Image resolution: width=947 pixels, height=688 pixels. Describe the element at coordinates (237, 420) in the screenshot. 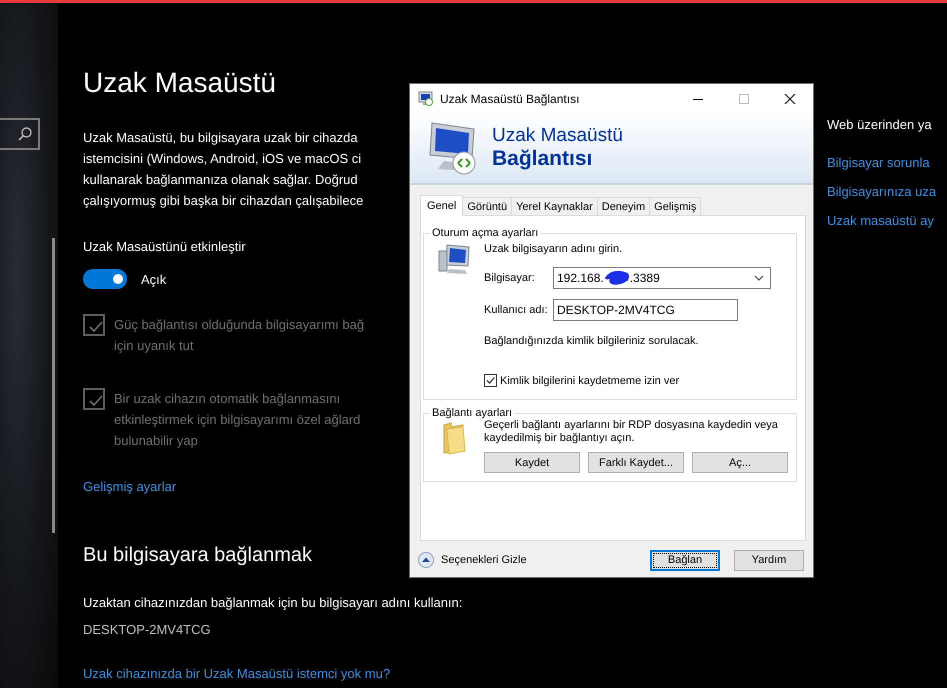

I see `checkbox-label: Bir uzak cihazın otomatik bağlanmasını etkinleştirmek için bilgisayarımı özel ağlard bulunabilir yap` at that location.